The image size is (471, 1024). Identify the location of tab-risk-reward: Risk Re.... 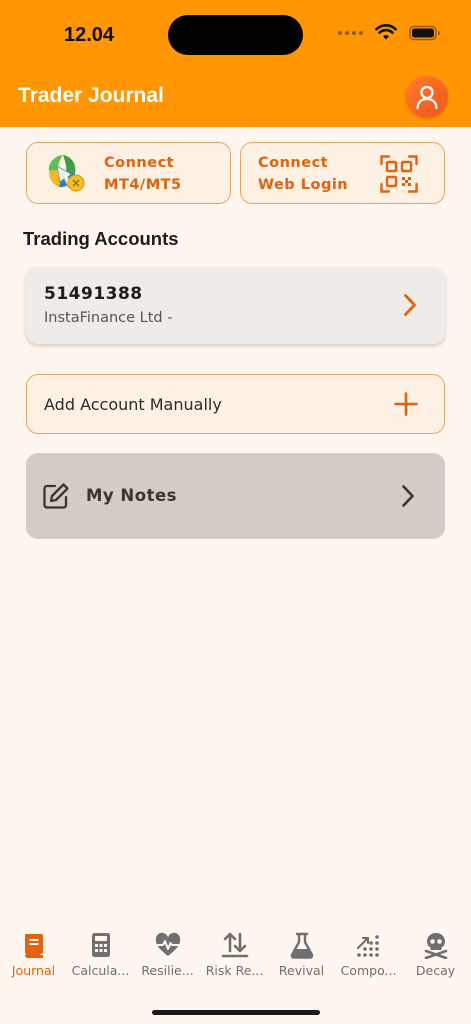
(234, 954).